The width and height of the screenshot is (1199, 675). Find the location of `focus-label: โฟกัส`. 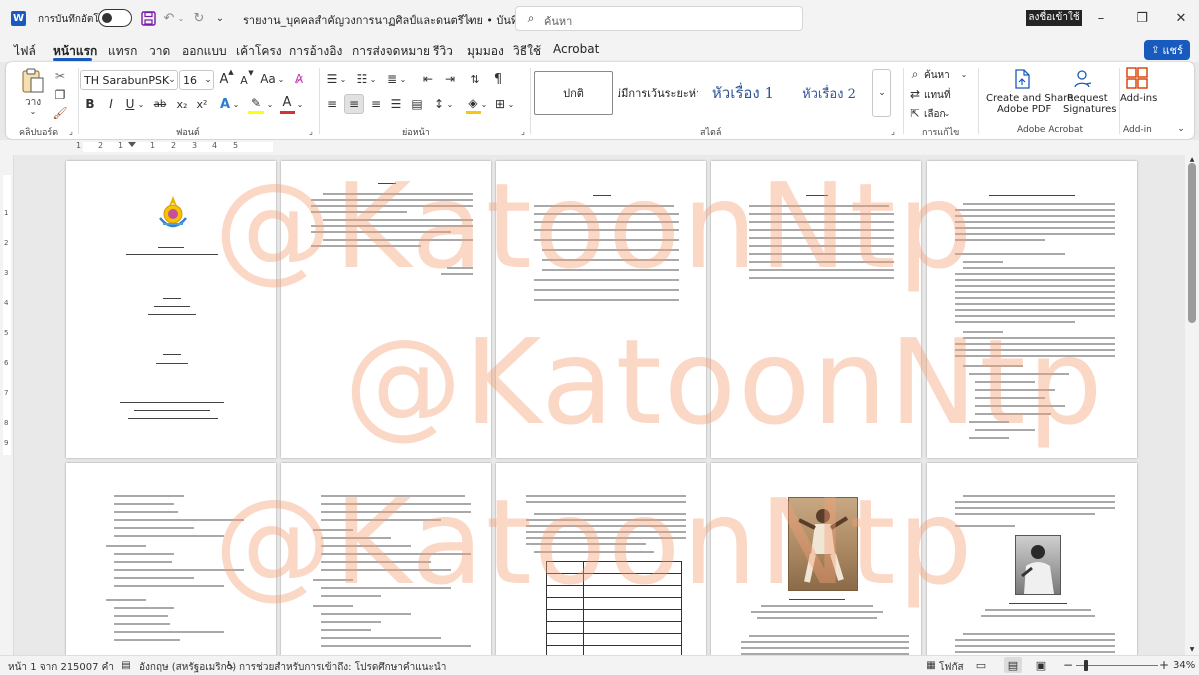

focus-label: โฟกัส is located at coordinates (951, 667).